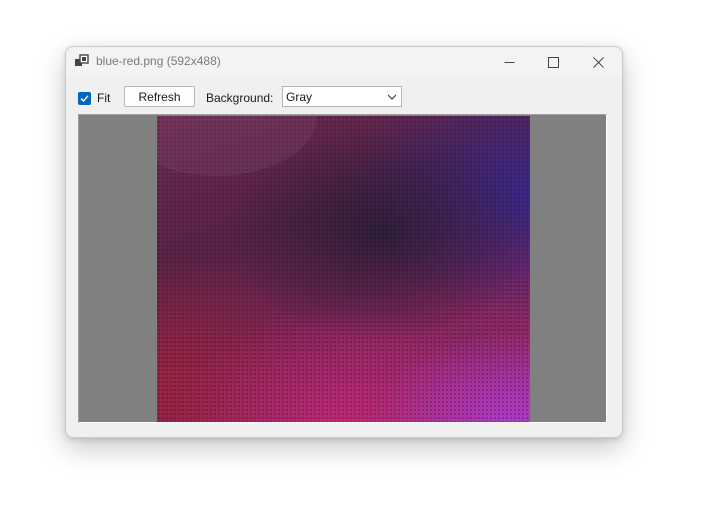 The width and height of the screenshot is (705, 526). I want to click on background-select-value: Gray, so click(299, 97).